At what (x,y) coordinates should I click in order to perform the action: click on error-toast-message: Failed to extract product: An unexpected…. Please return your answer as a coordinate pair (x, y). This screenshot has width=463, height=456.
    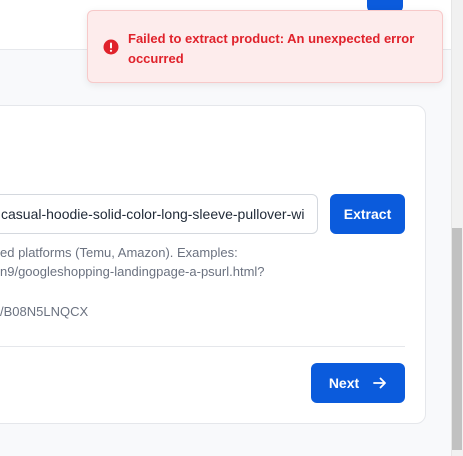
    Looking at the image, I should click on (271, 48).